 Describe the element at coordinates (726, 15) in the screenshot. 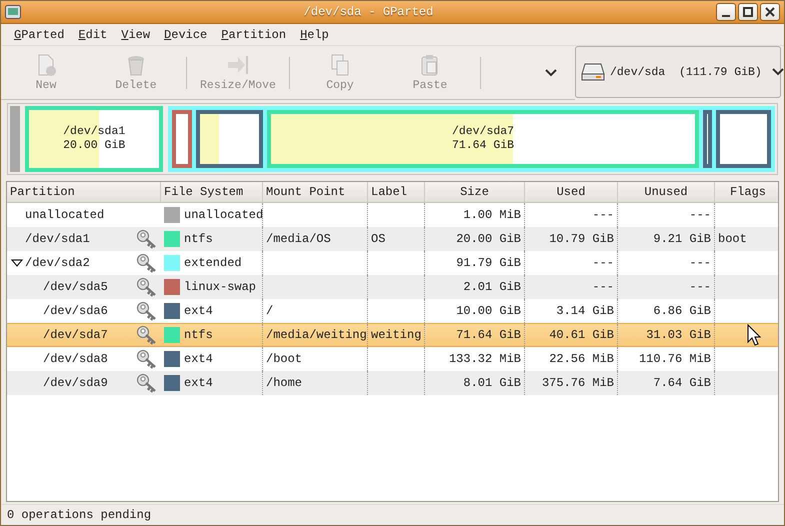

I see `minimize-icon` at that location.